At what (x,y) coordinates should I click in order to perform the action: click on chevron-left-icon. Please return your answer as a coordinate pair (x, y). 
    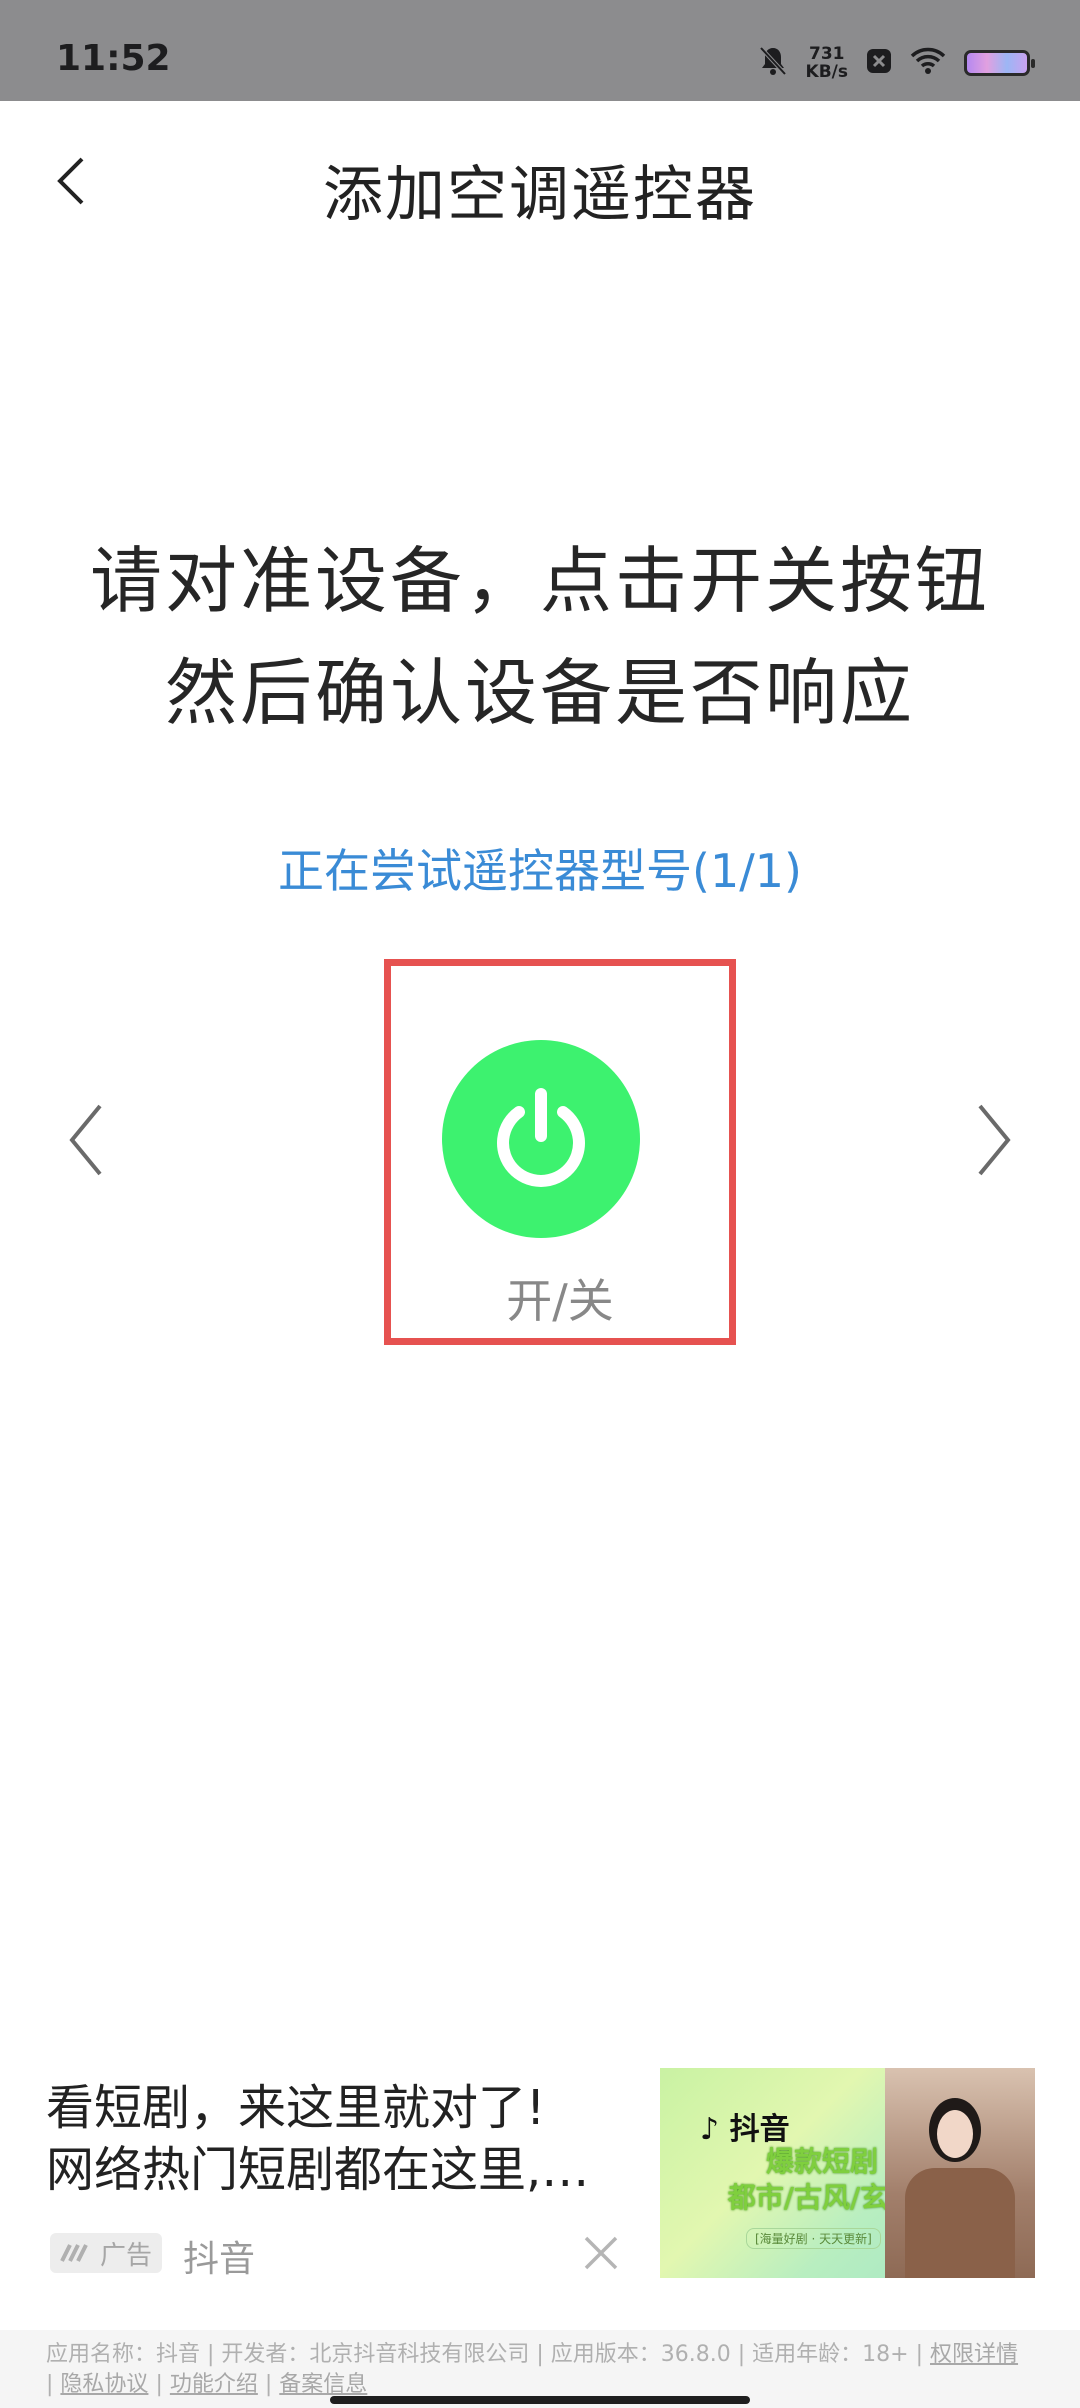
    Looking at the image, I should click on (85, 1140).